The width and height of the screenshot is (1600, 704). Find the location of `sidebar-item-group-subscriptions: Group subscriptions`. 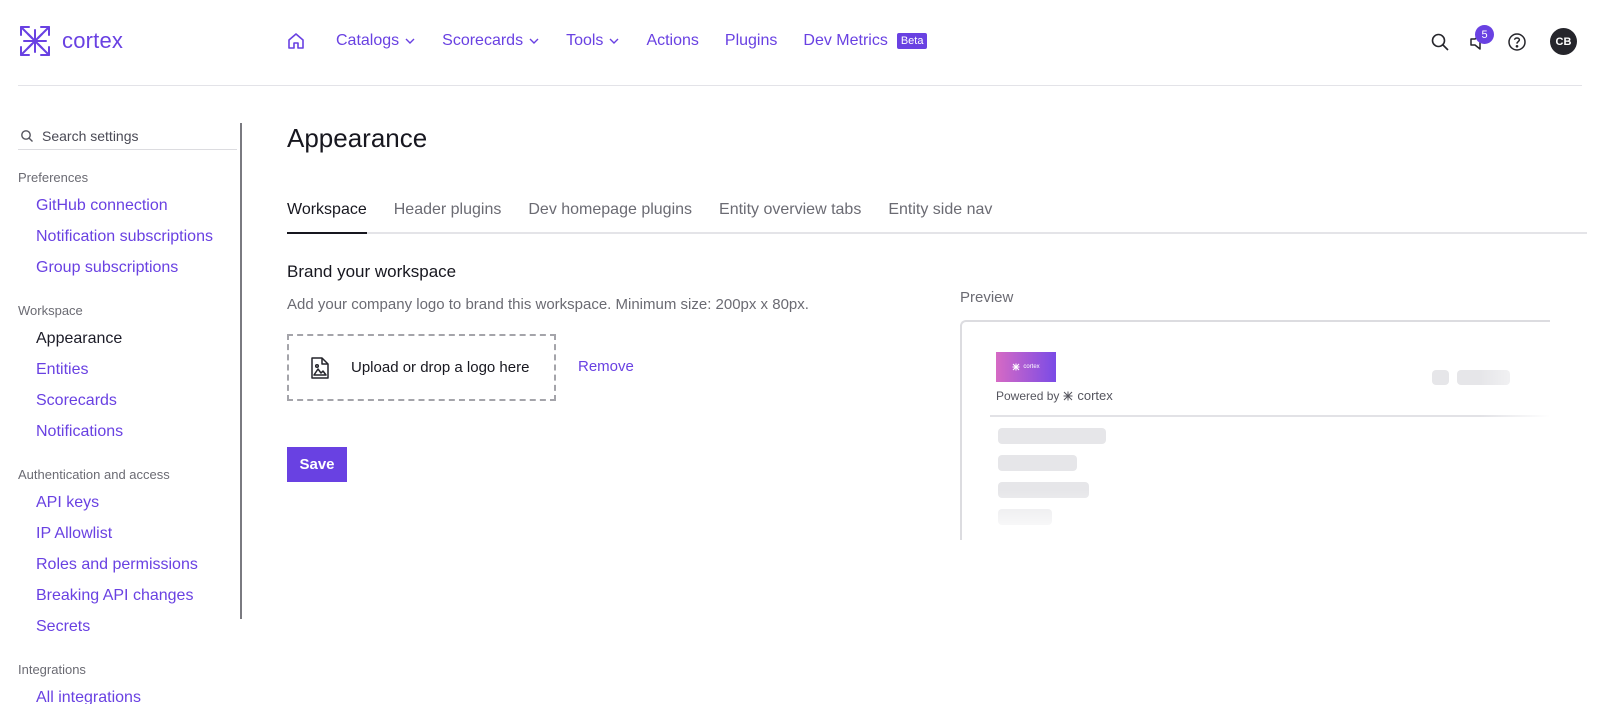

sidebar-item-group-subscriptions: Group subscriptions is located at coordinates (130, 267).